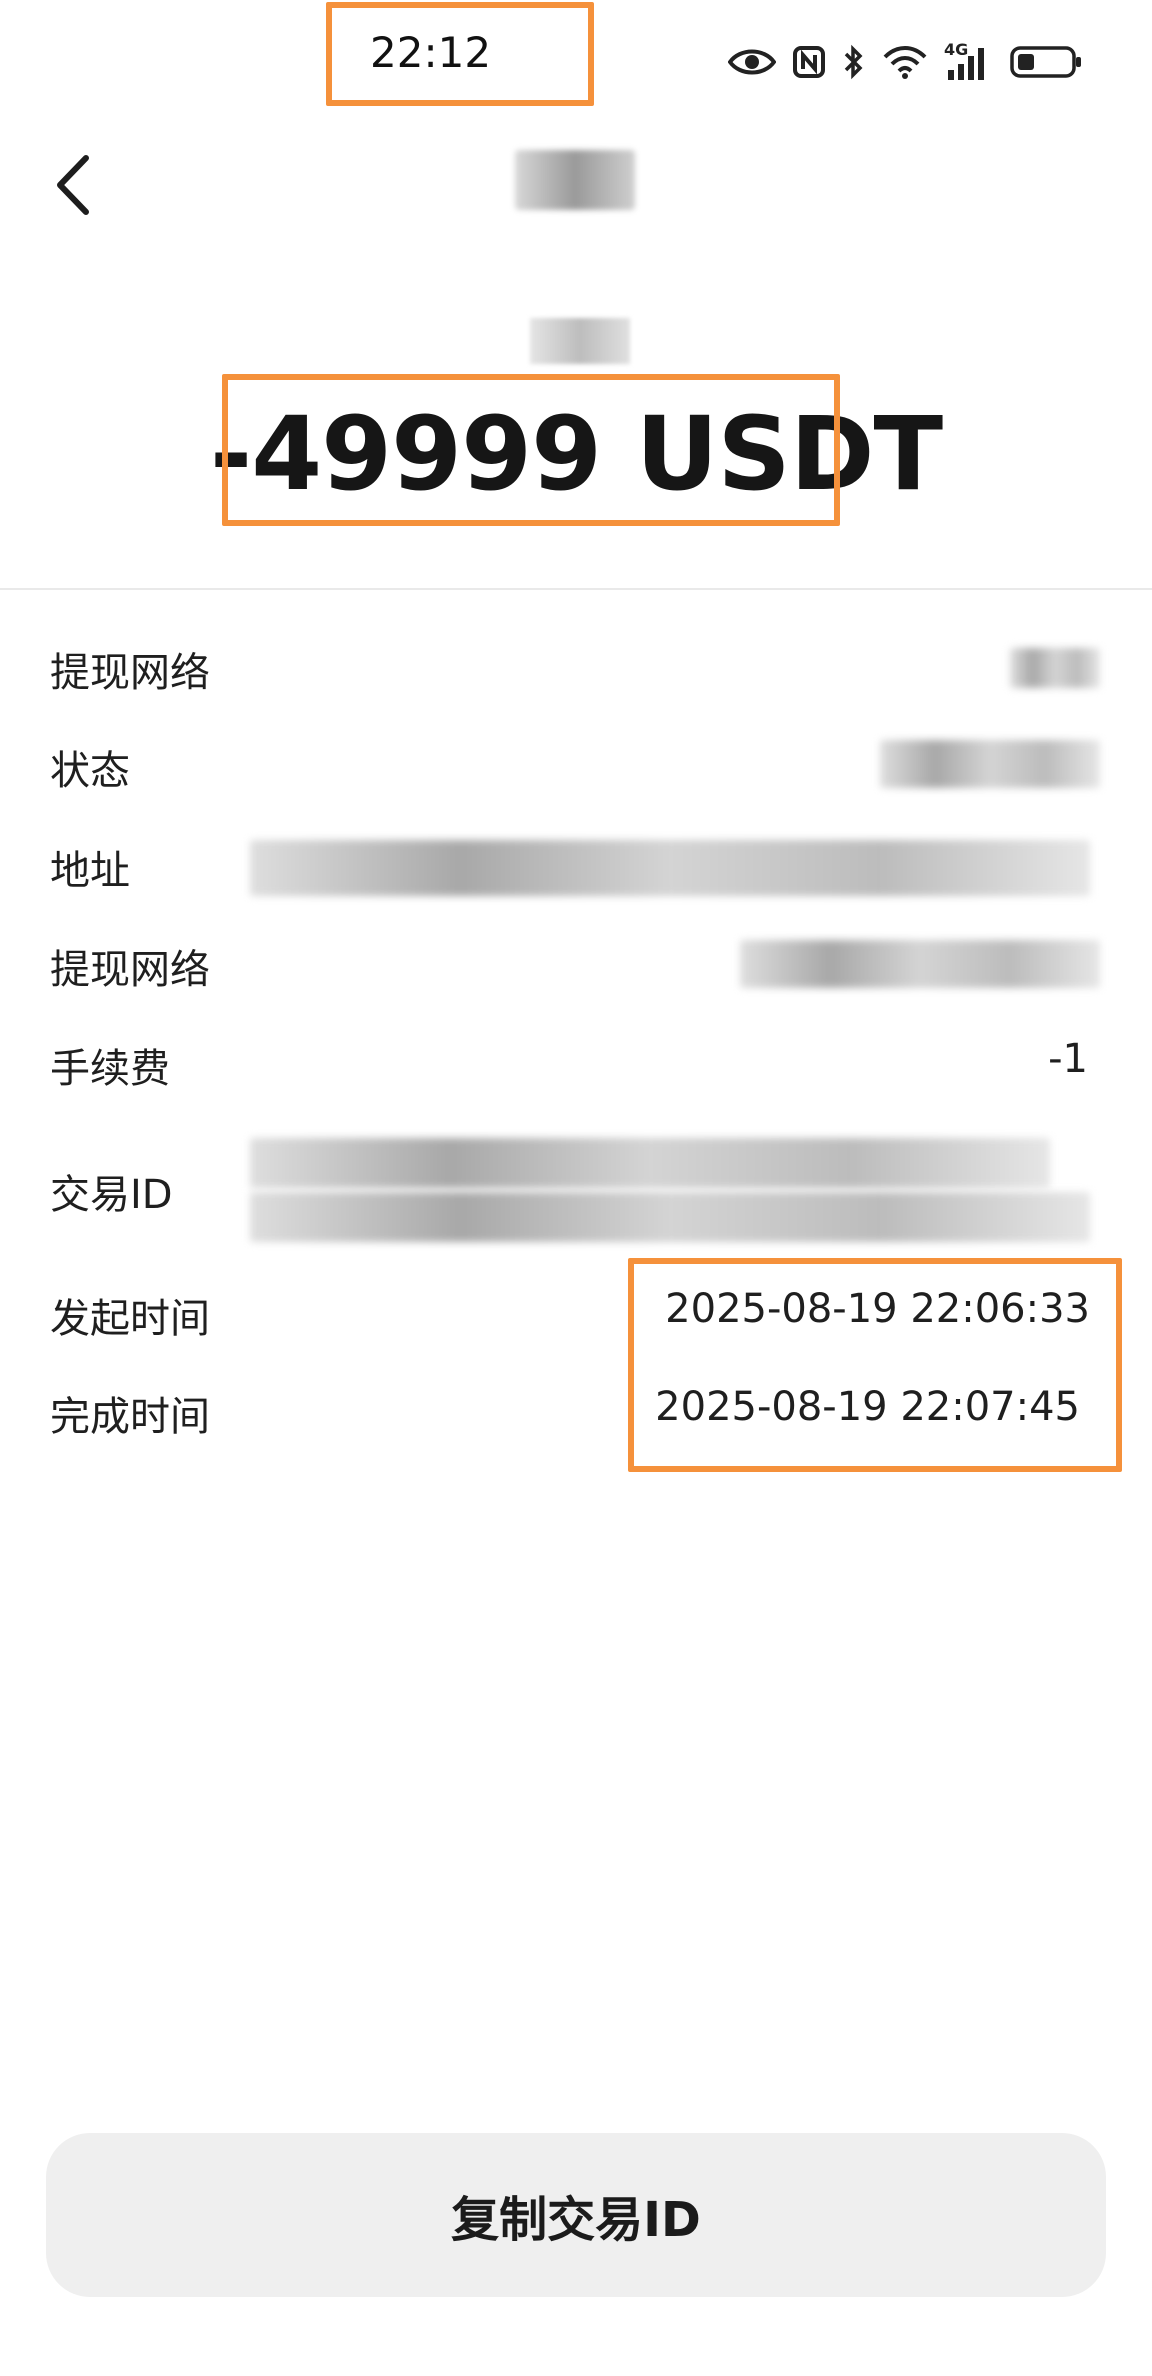  What do you see at coordinates (575, 180) in the screenshot?
I see `page-title-redacted` at bounding box center [575, 180].